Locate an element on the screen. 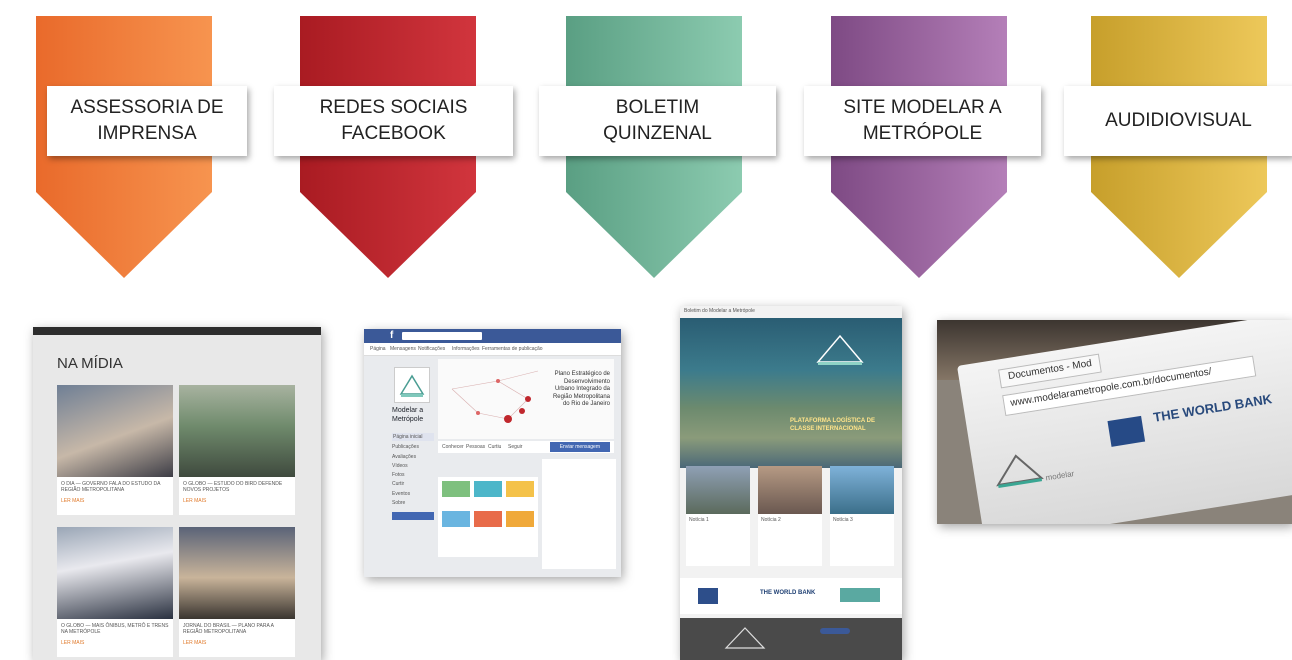  menu-liked: Curtiu is located at coordinates (494, 447).